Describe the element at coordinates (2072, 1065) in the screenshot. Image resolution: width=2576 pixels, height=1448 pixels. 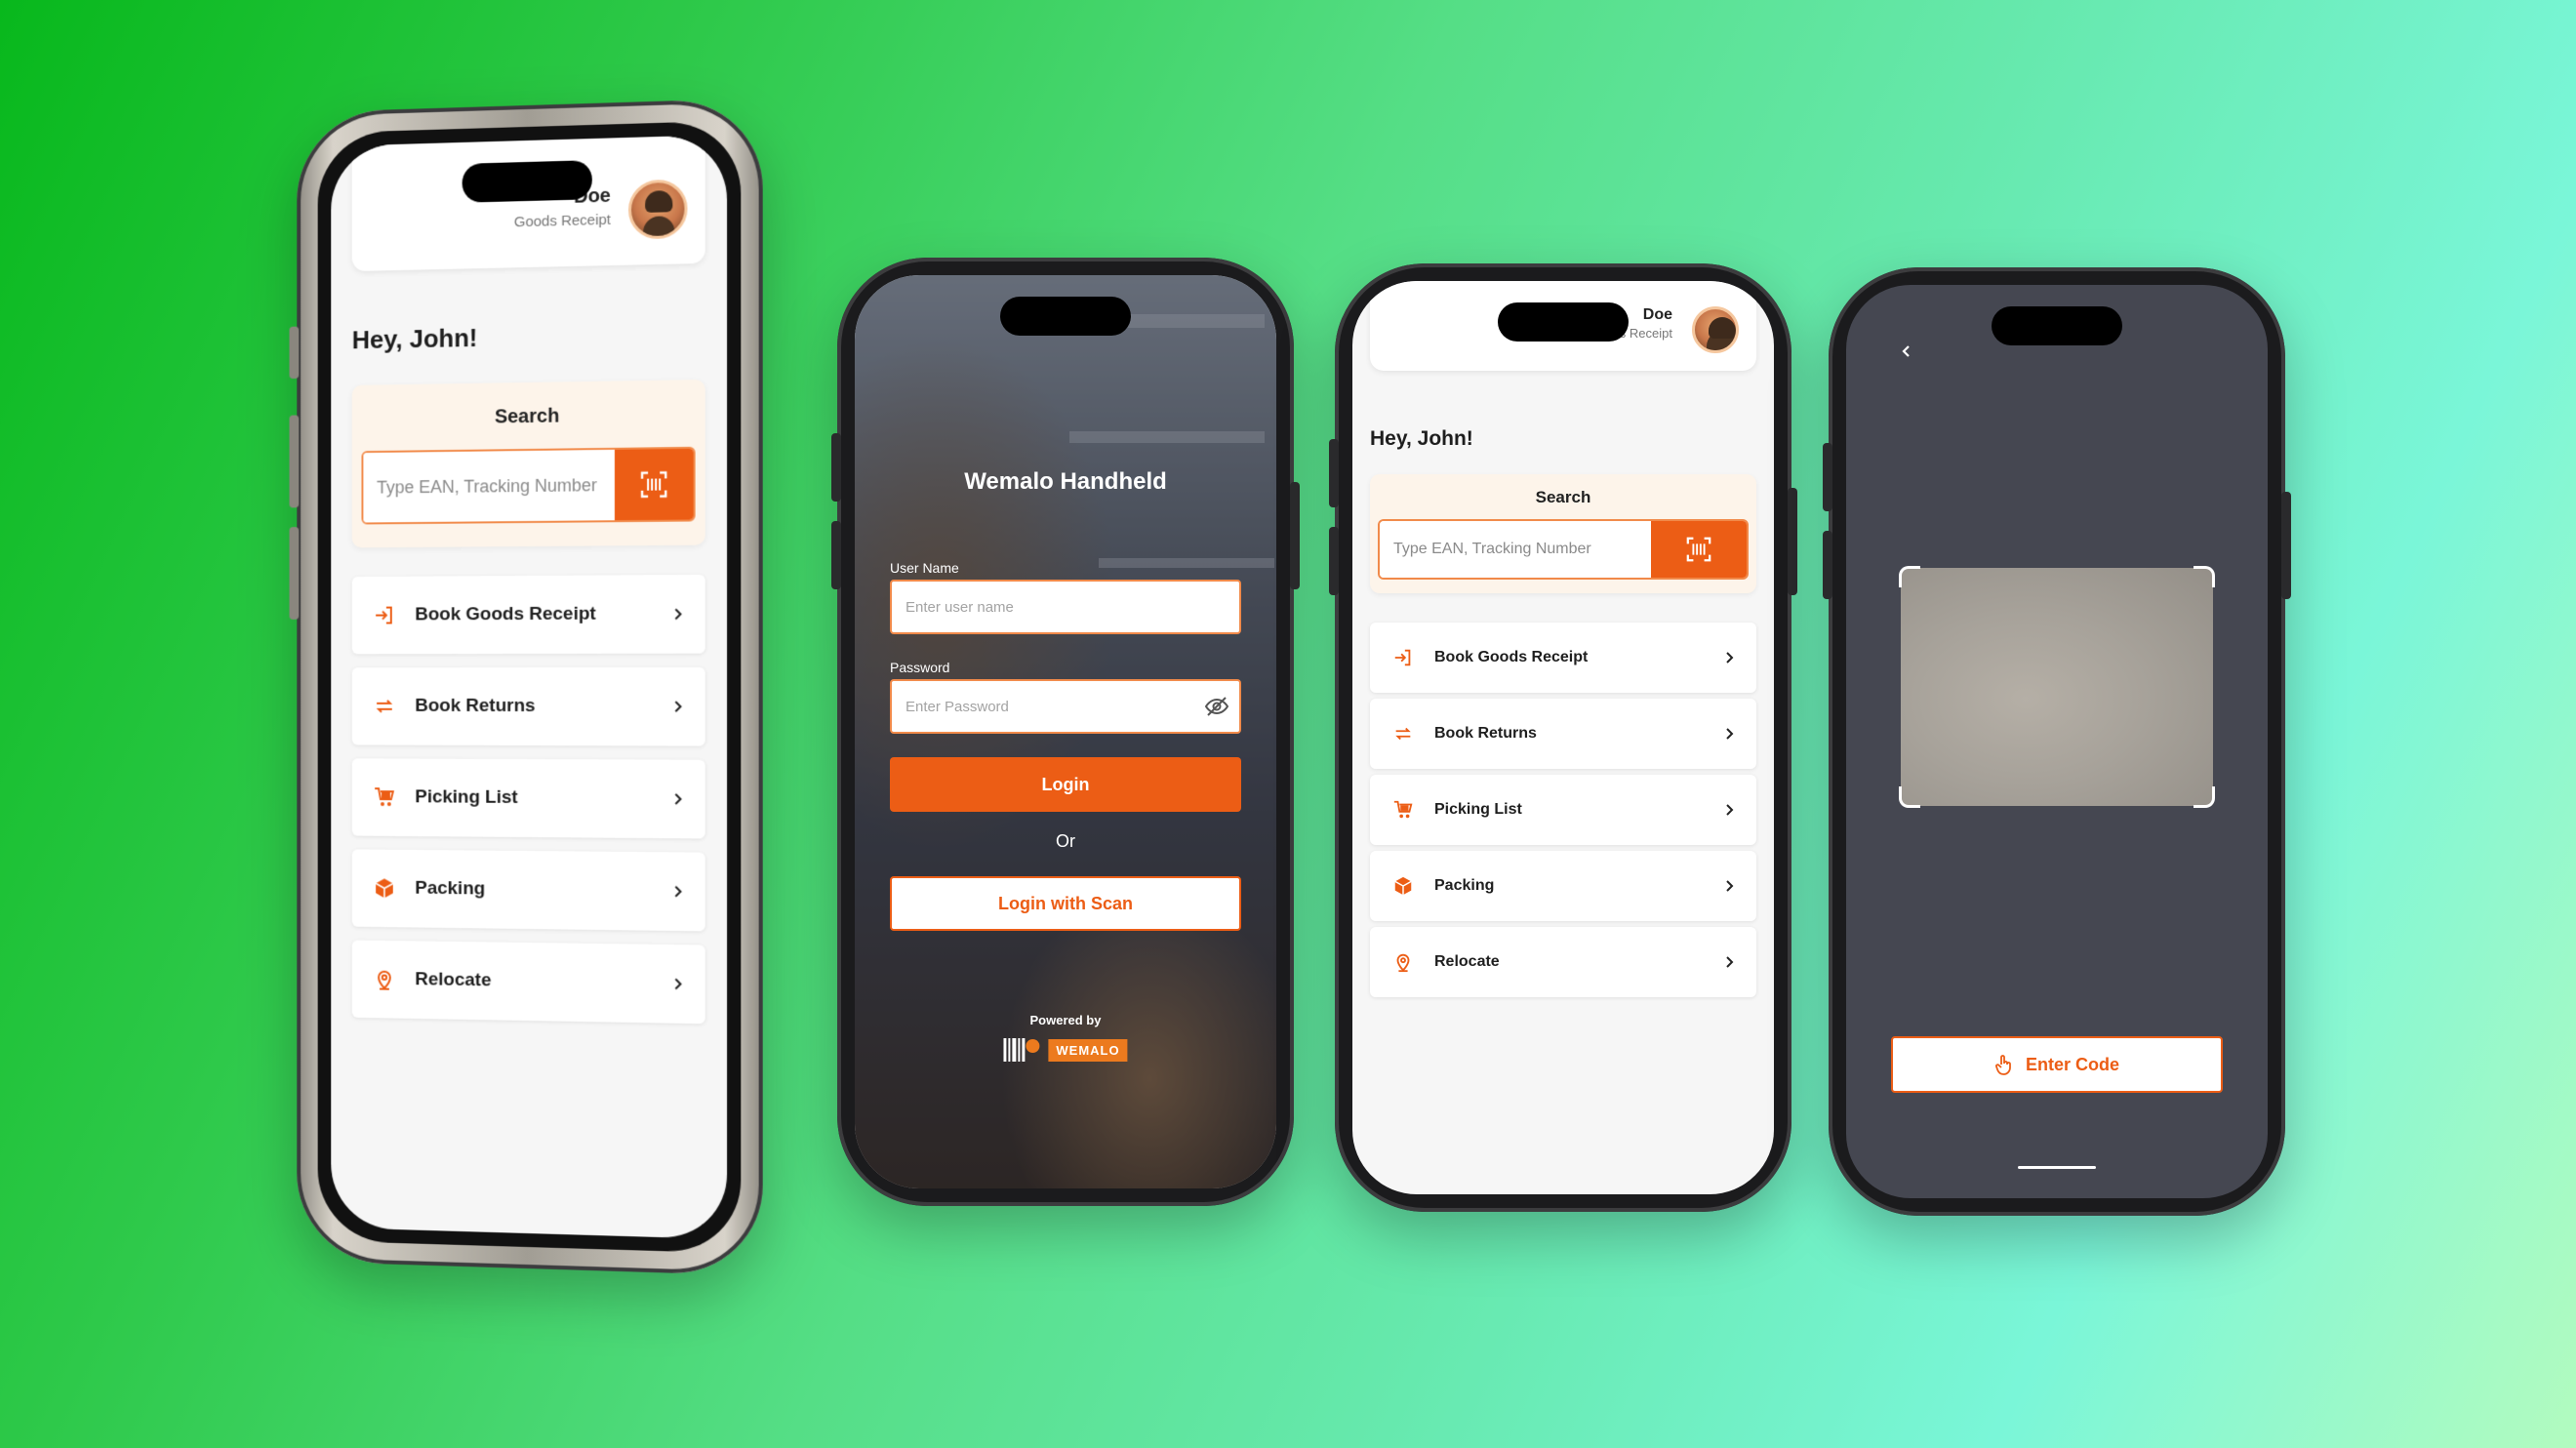
I see `enter-code-label: Enter Code` at that location.